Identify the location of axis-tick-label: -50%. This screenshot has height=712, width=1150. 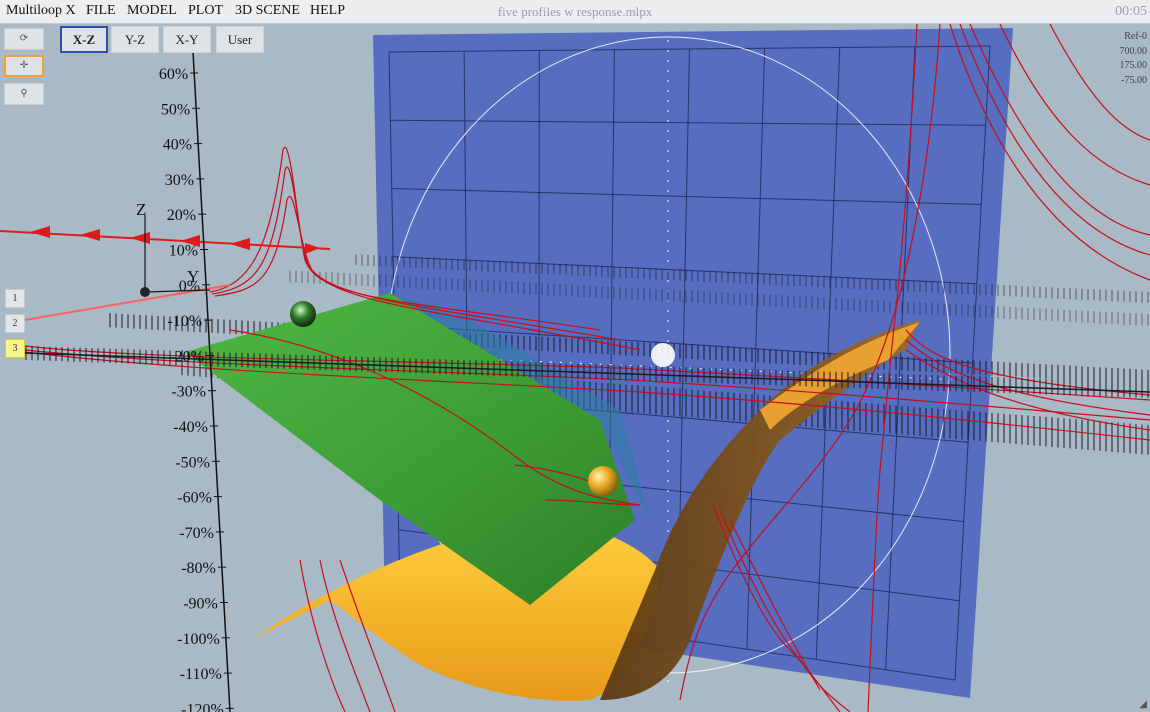
(192, 462).